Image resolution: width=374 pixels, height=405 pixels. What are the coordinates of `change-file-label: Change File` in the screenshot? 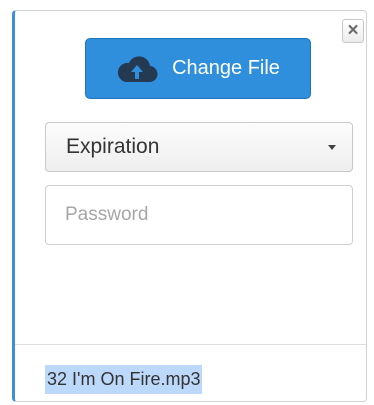 It's located at (226, 68).